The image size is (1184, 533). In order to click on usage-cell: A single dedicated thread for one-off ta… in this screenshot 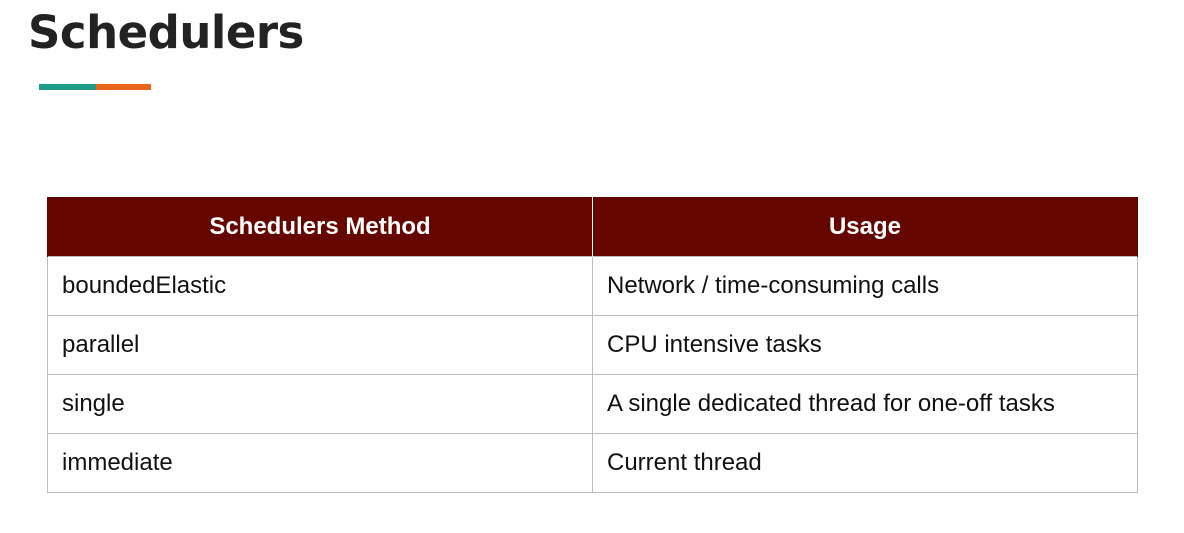, I will do `click(865, 404)`.